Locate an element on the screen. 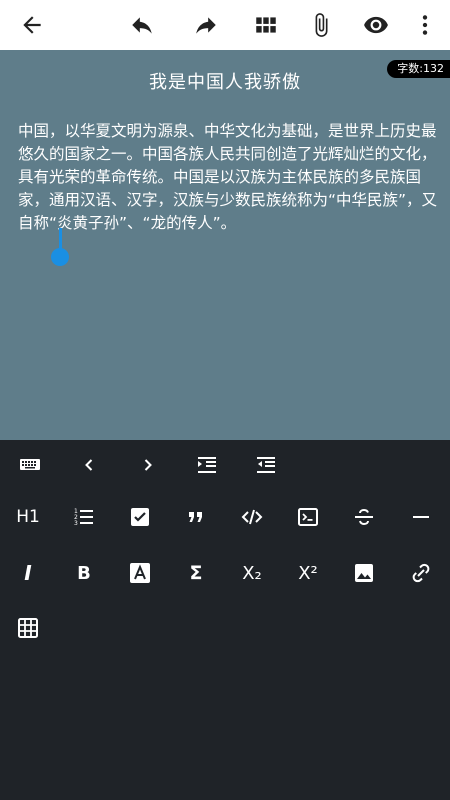 This screenshot has height=800, width=450. redo-icon is located at coordinates (206, 25).